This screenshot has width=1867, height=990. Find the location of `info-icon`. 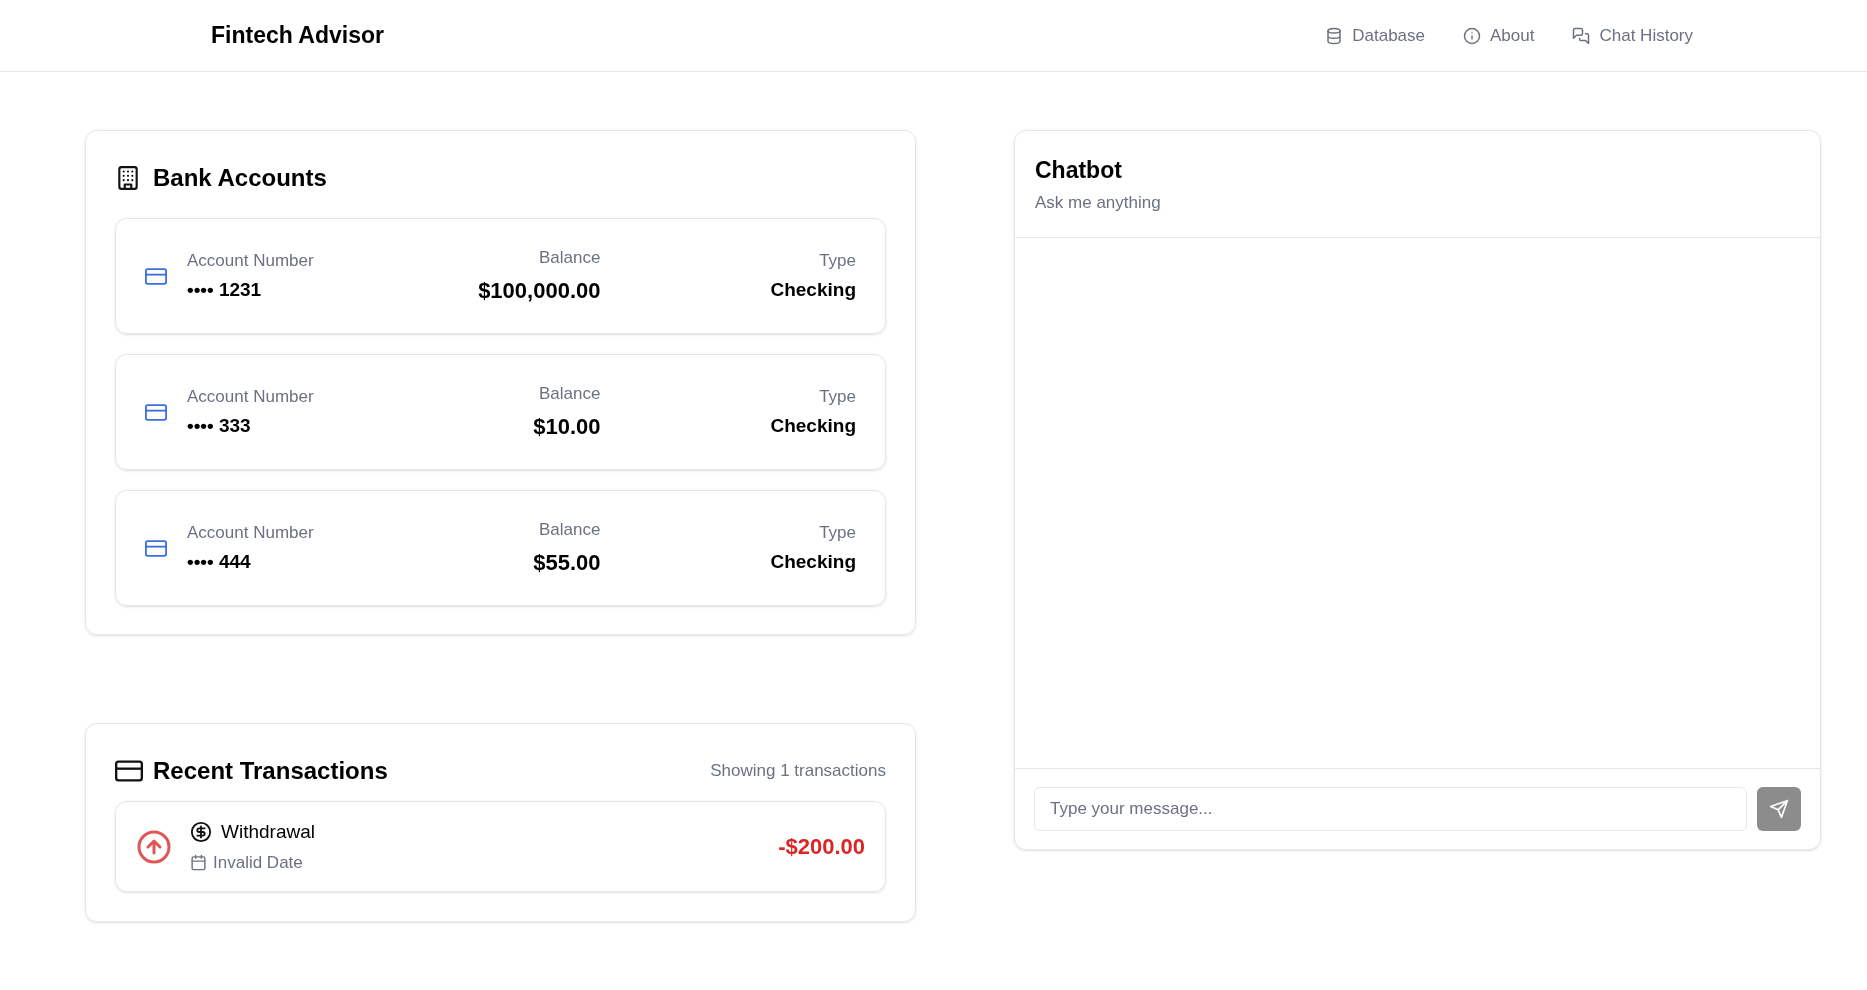

info-icon is located at coordinates (1472, 35).